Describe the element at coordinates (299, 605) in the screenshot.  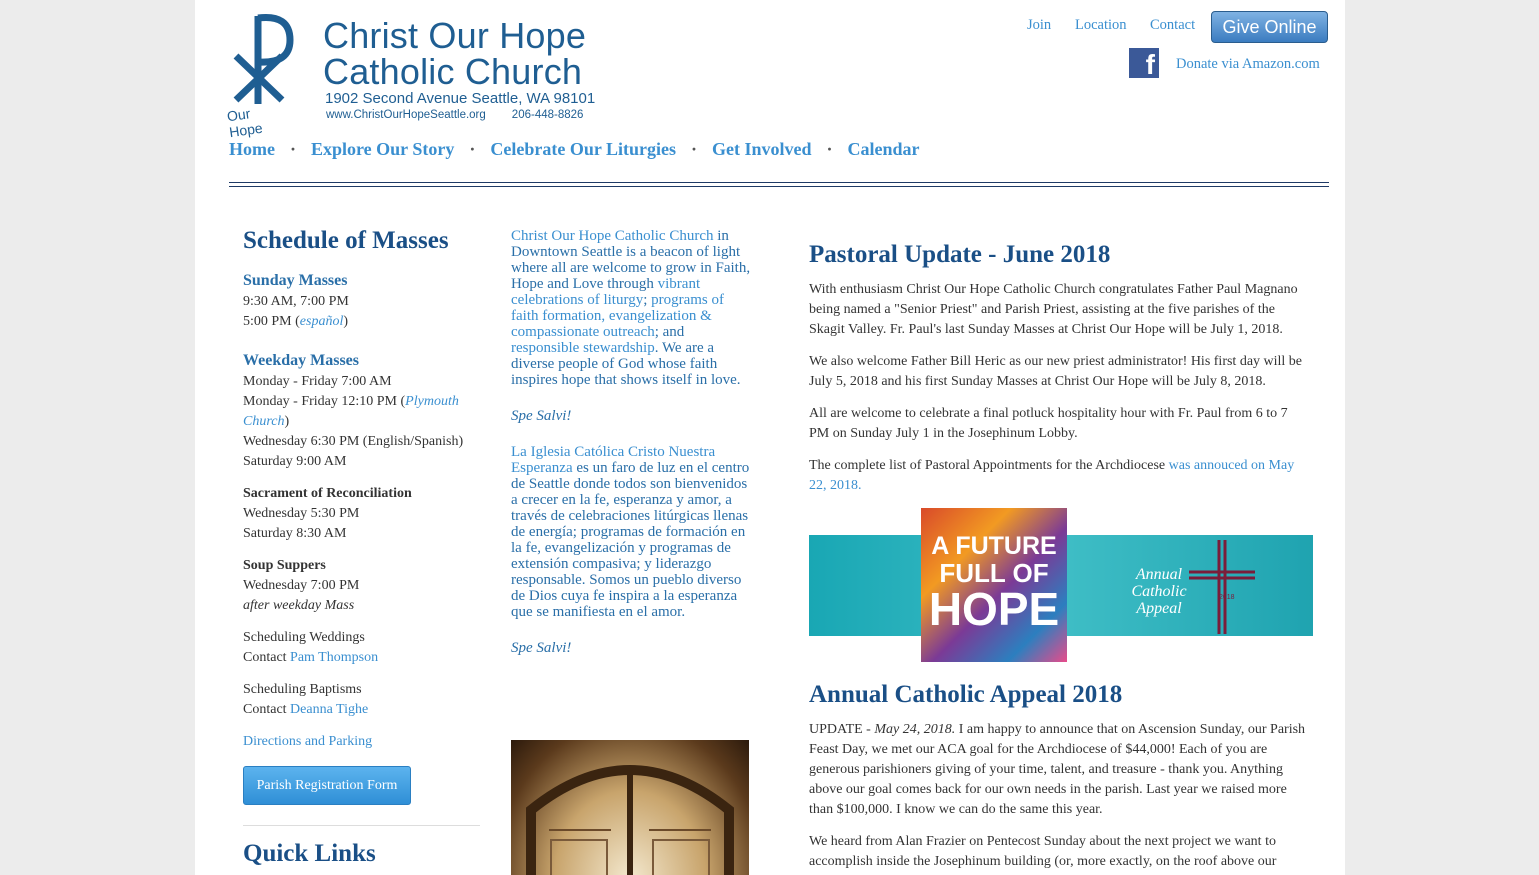
I see `soup-note: after weekday Mass` at that location.